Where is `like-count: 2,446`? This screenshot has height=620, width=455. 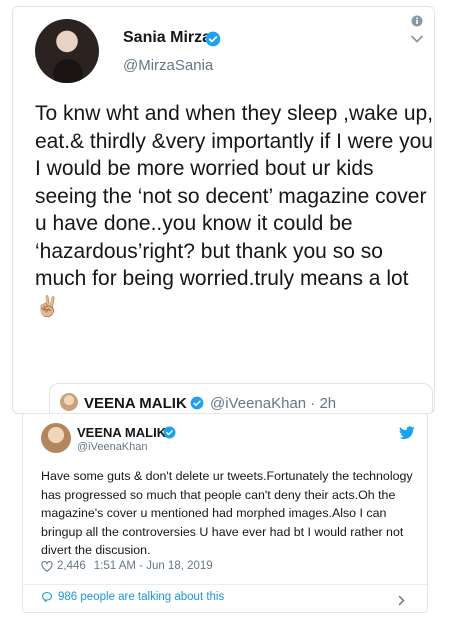
like-count: 2,446 is located at coordinates (71, 566).